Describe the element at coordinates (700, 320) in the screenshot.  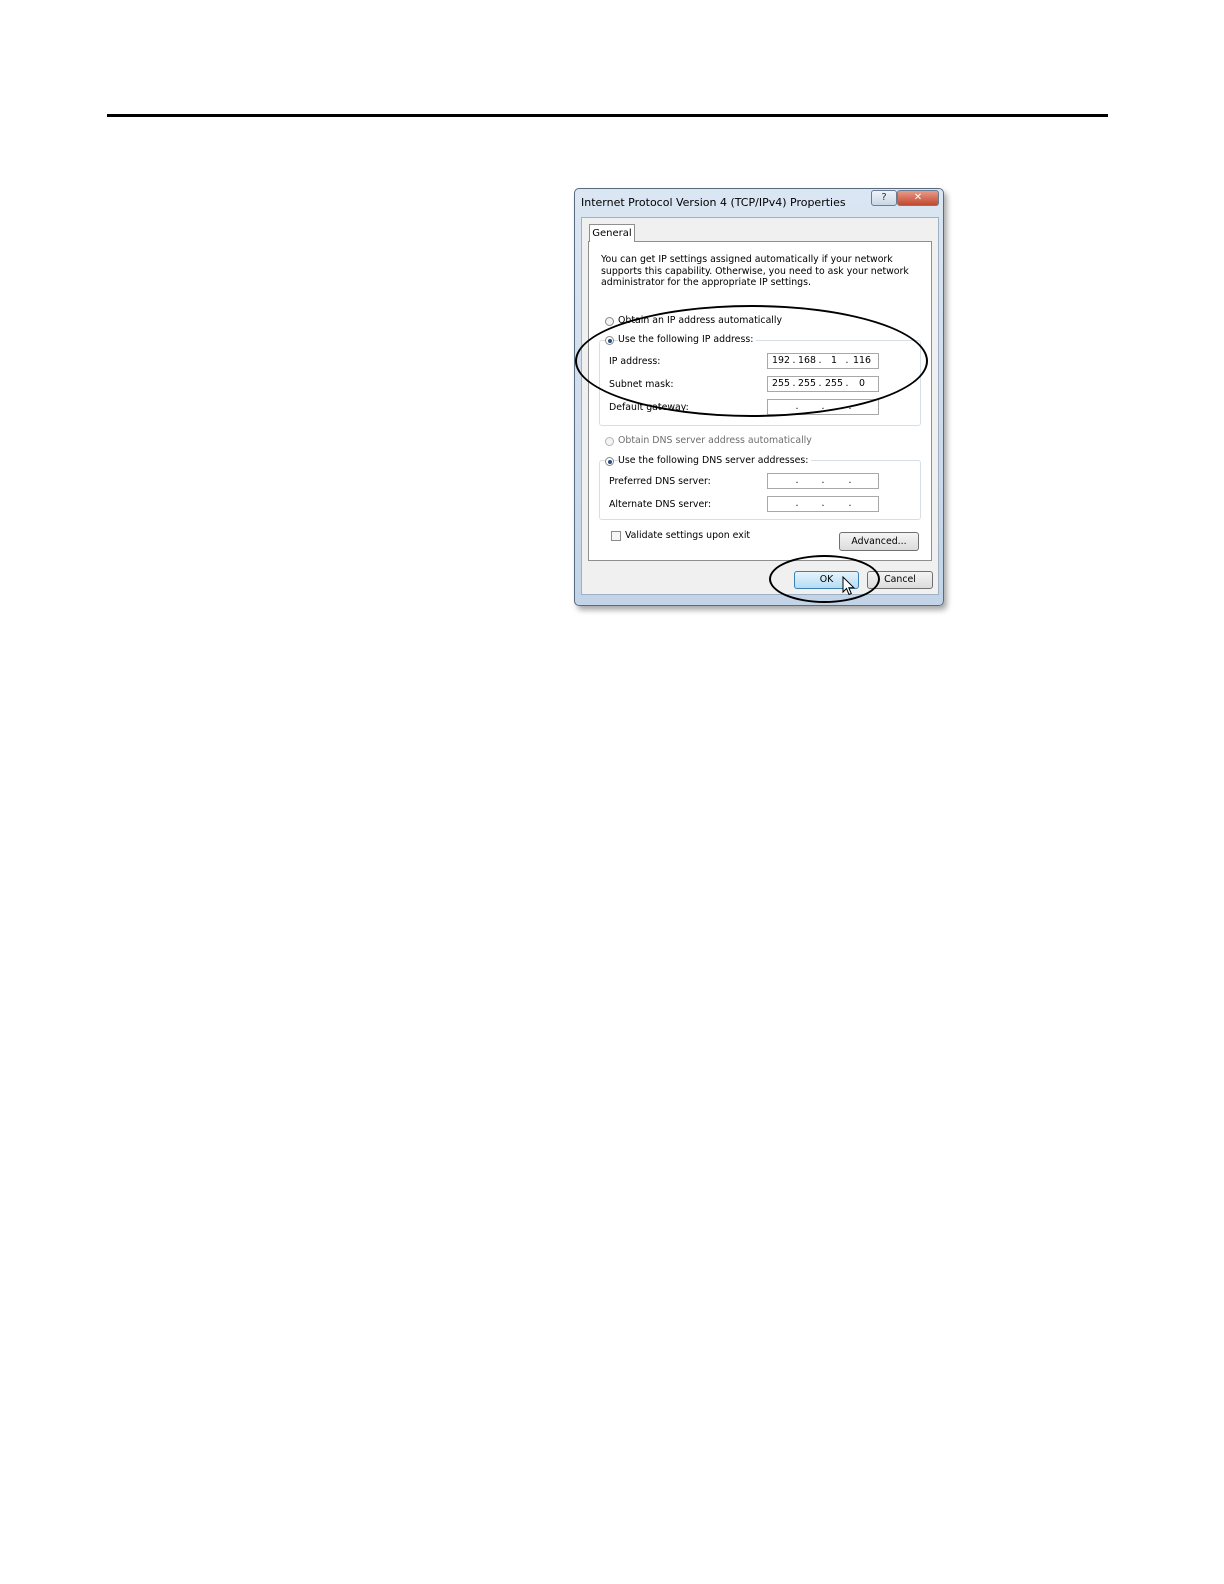
I see `ip-auto-label: Obtain an IP address automatically` at that location.